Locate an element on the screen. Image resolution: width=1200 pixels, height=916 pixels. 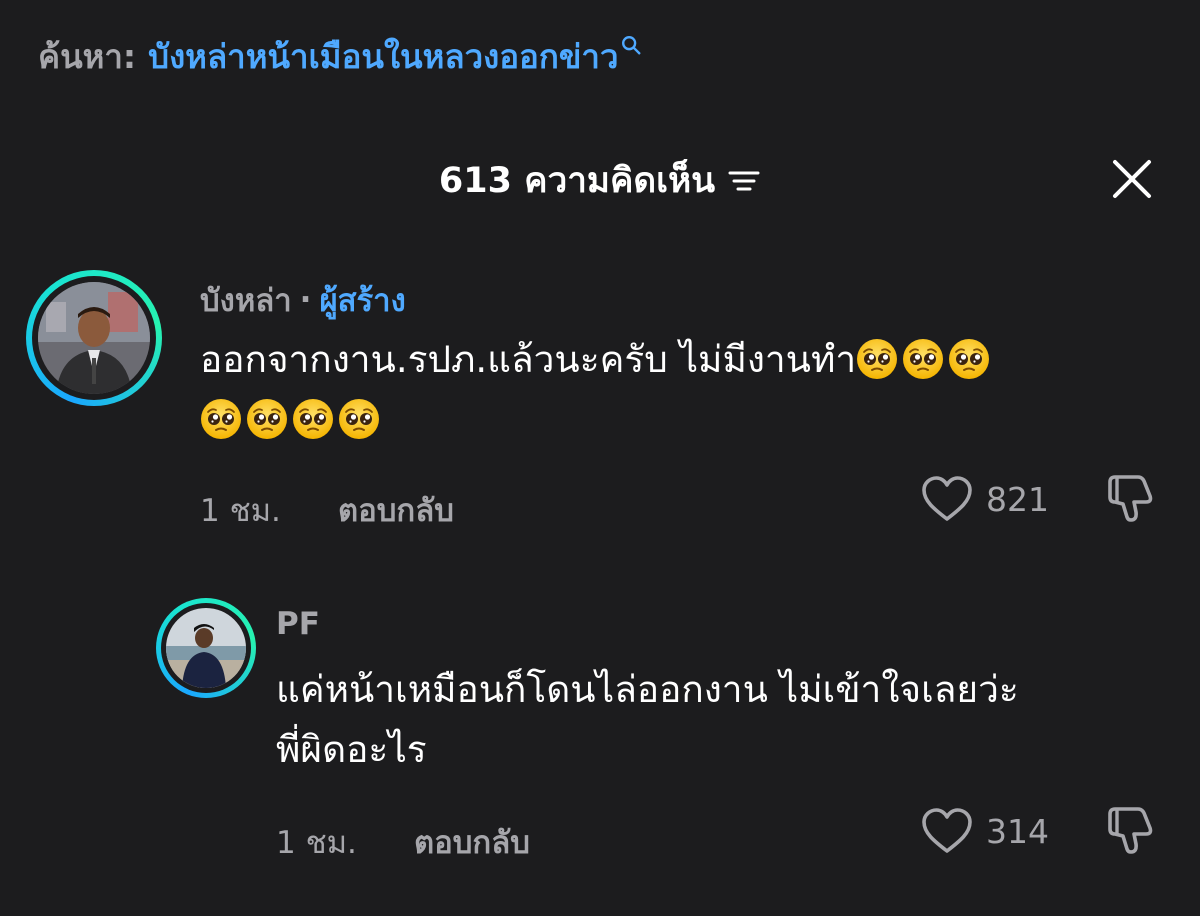
avatar-image is located at coordinates (206, 648).